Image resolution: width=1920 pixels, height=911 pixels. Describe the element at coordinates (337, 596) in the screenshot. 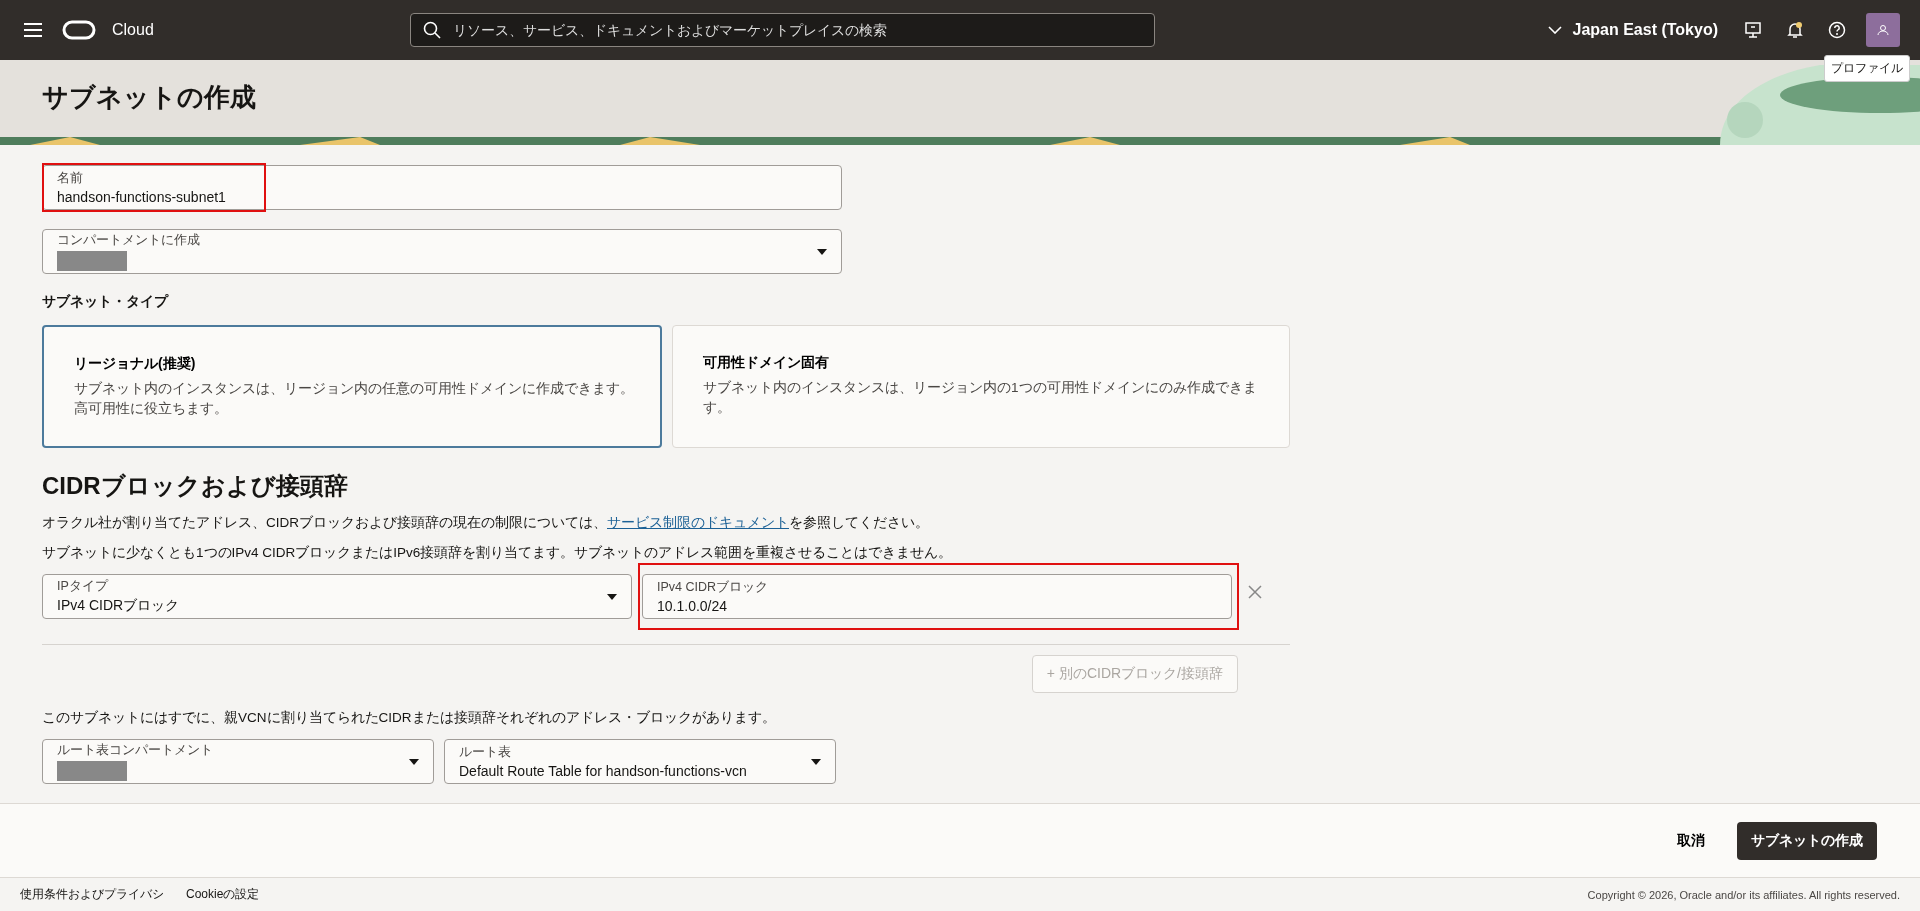

I see `select-field: IPタイプ IPv4 CIDRブロック` at that location.